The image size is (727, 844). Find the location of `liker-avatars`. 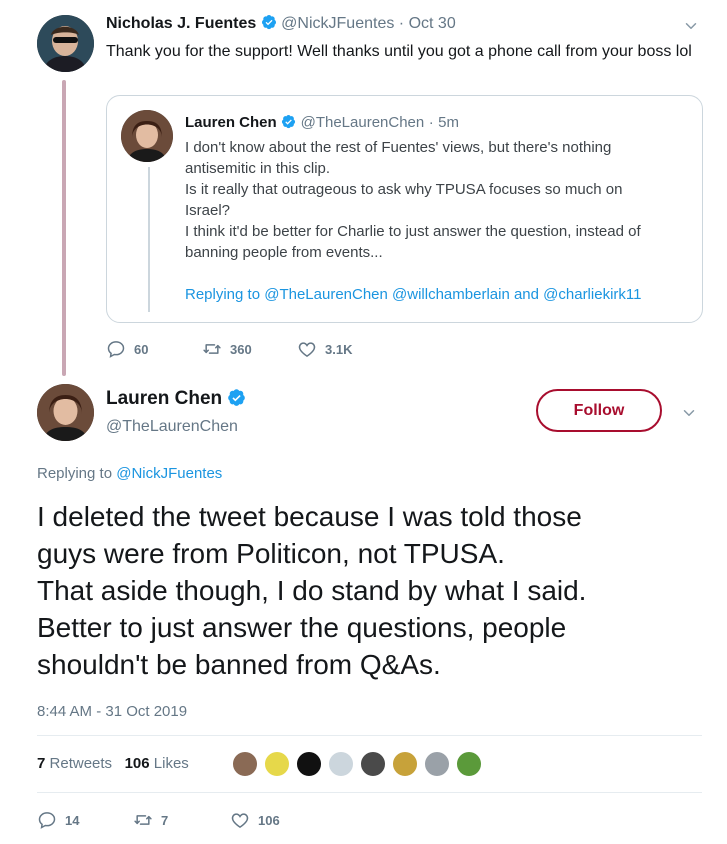

liker-avatars is located at coordinates (360, 764).